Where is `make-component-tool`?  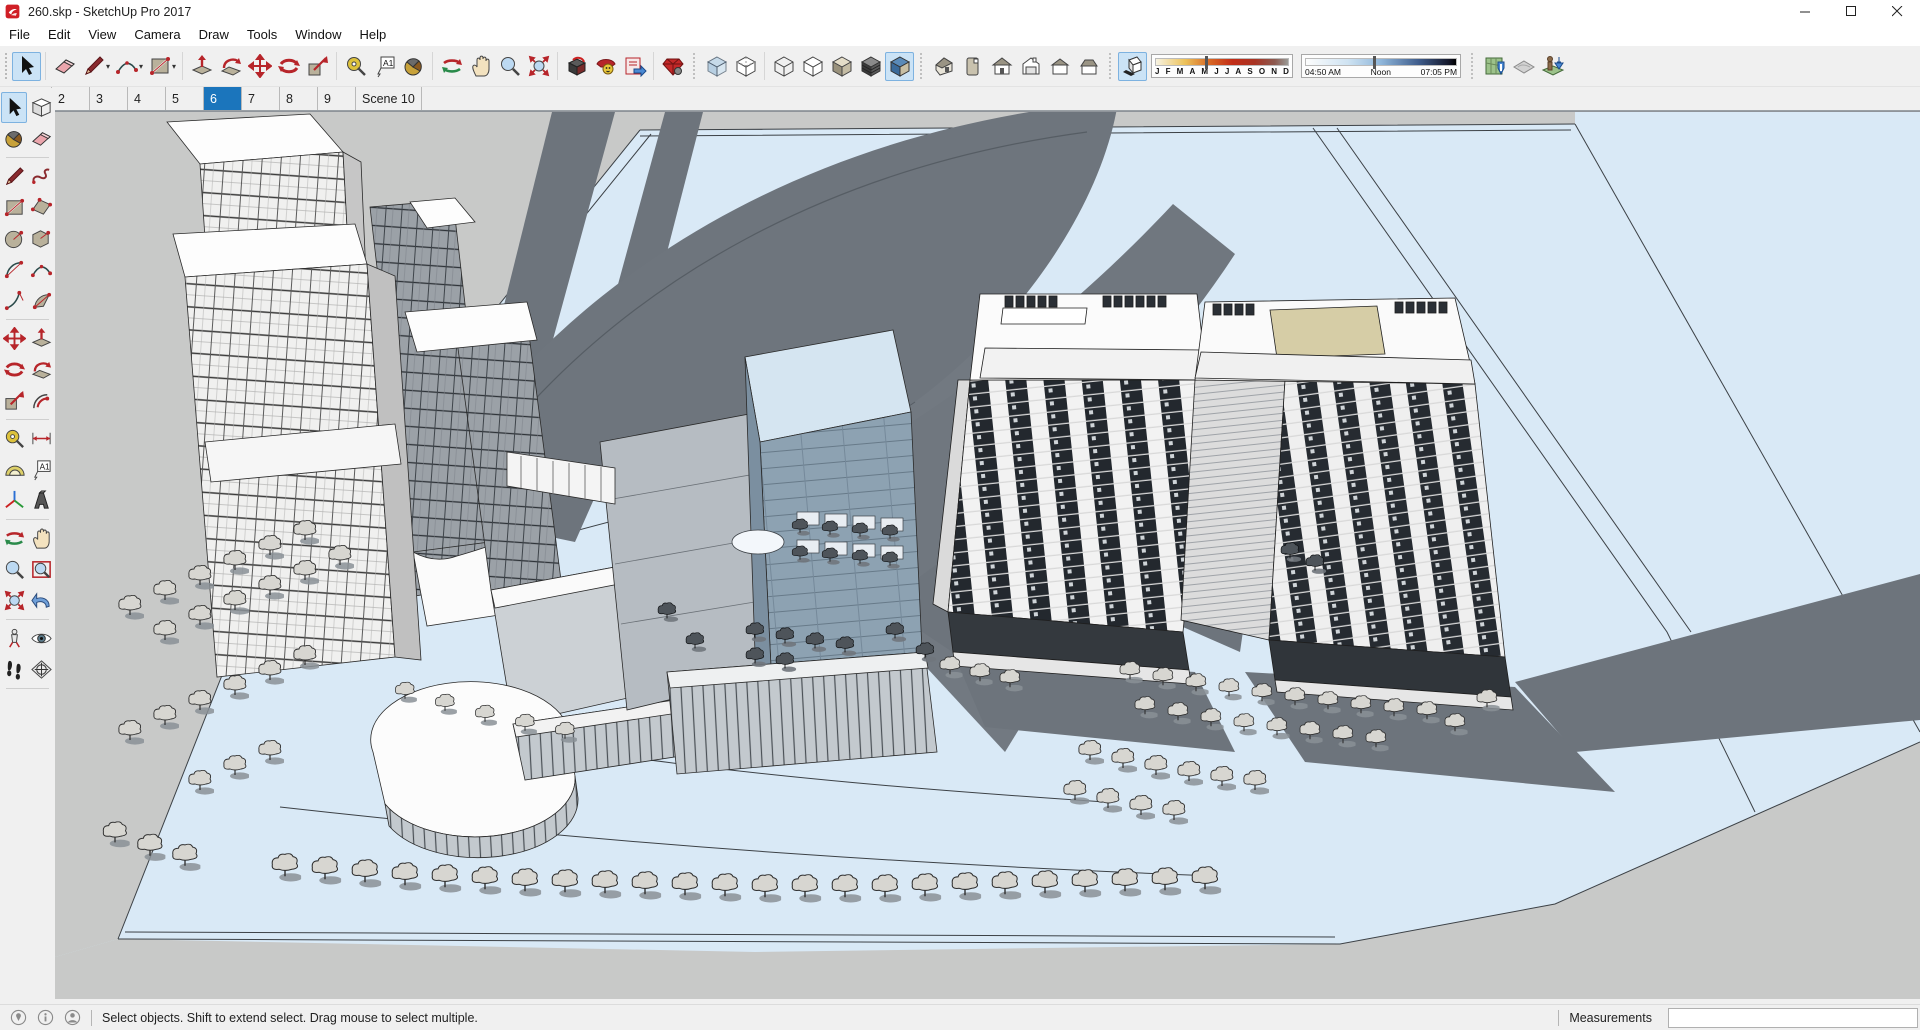 make-component-tool is located at coordinates (41, 107).